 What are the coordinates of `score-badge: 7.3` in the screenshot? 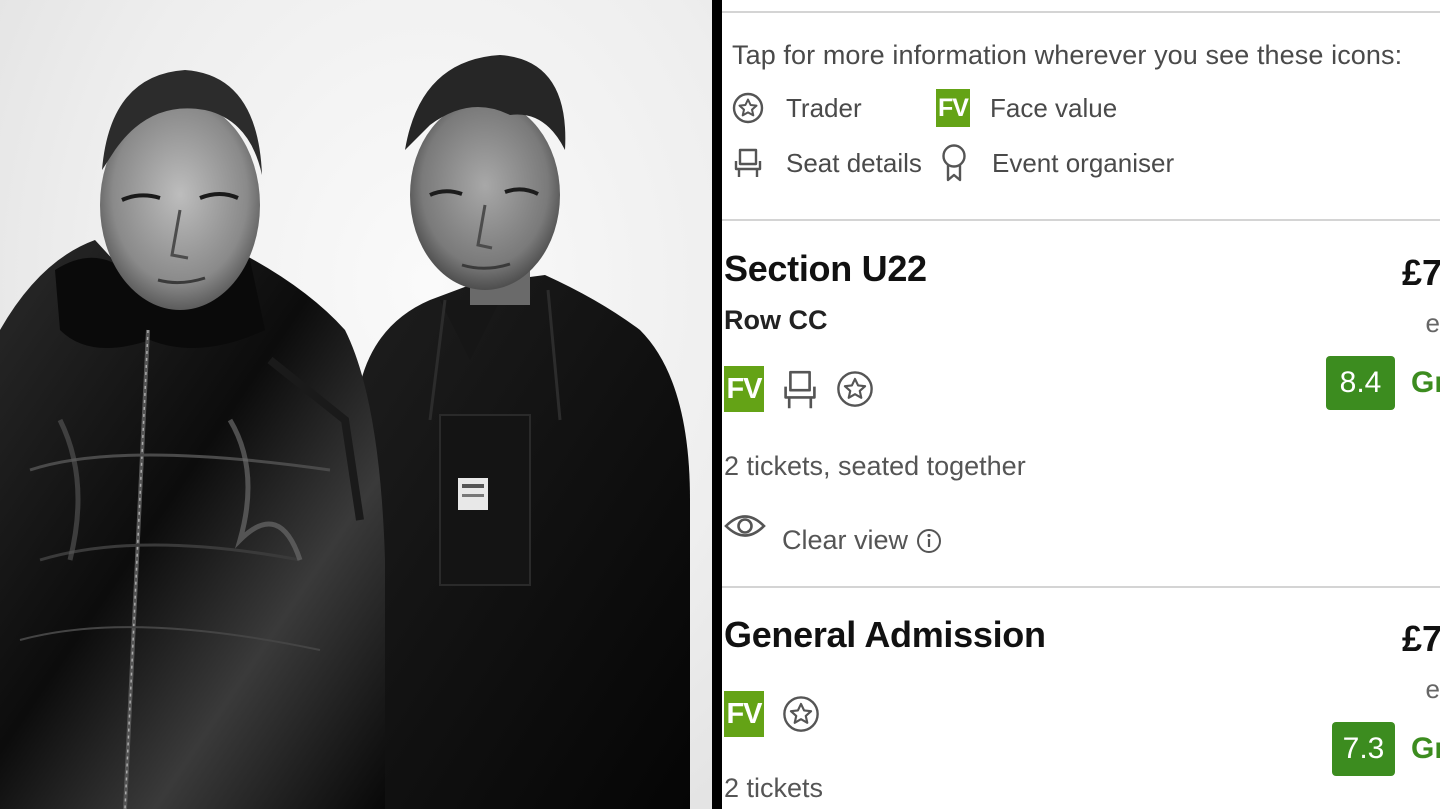 It's located at (1363, 749).